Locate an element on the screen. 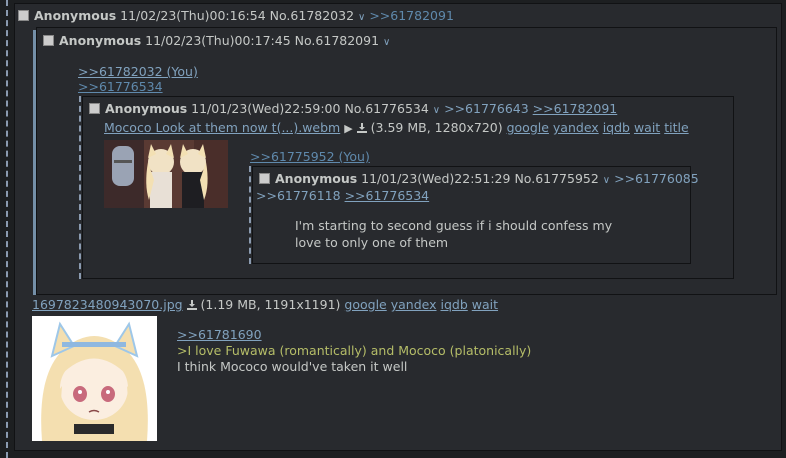 The image size is (786, 458). quote-link-you: >>61782032 (You) is located at coordinates (138, 71).